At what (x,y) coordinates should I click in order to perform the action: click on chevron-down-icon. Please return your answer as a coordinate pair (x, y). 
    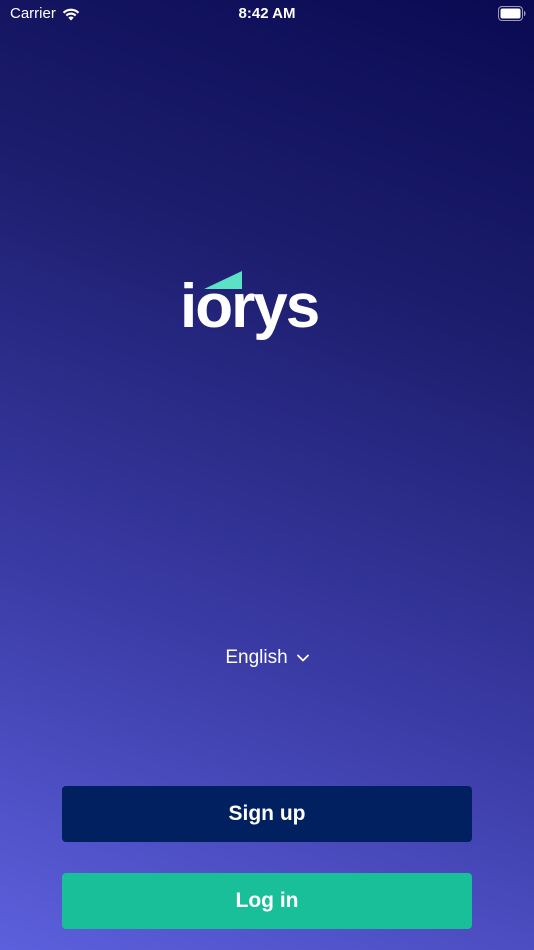
    Looking at the image, I should click on (302, 658).